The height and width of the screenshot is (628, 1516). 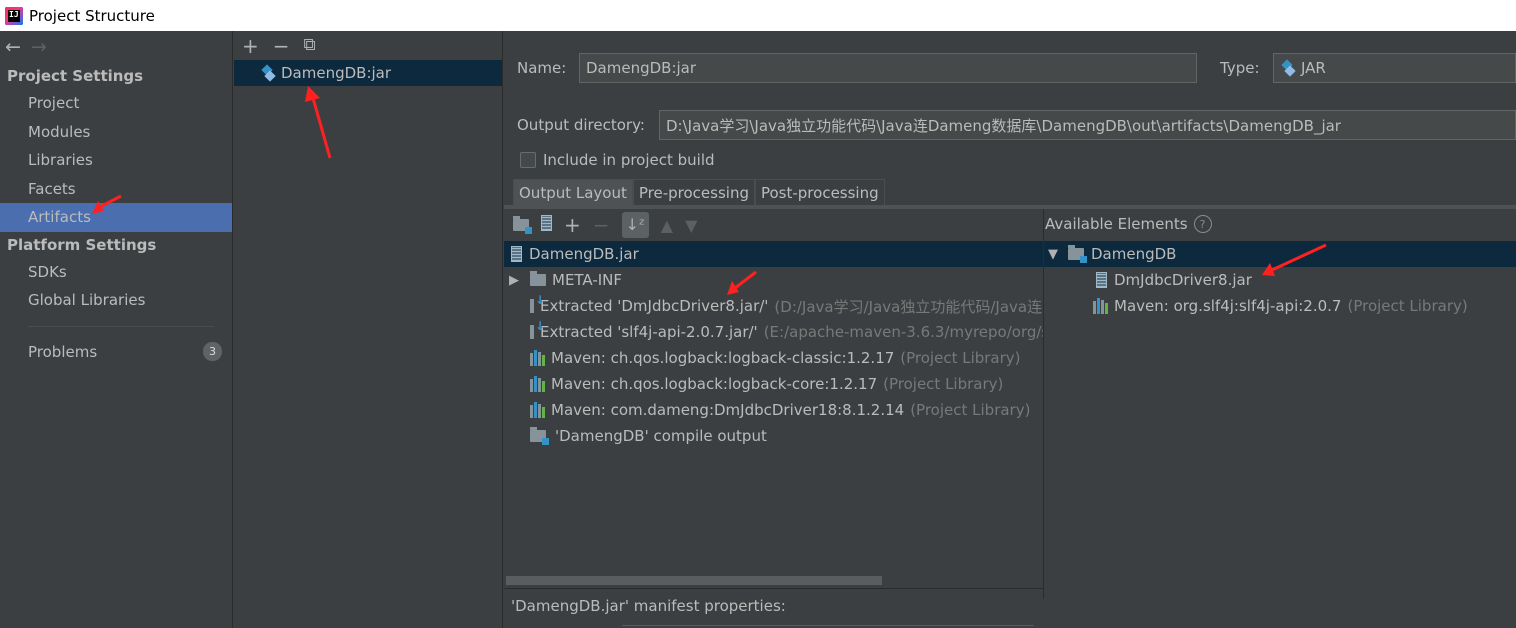 I want to click on tree-row-label: DmJdbcDriver8.jar, so click(x=1183, y=280).